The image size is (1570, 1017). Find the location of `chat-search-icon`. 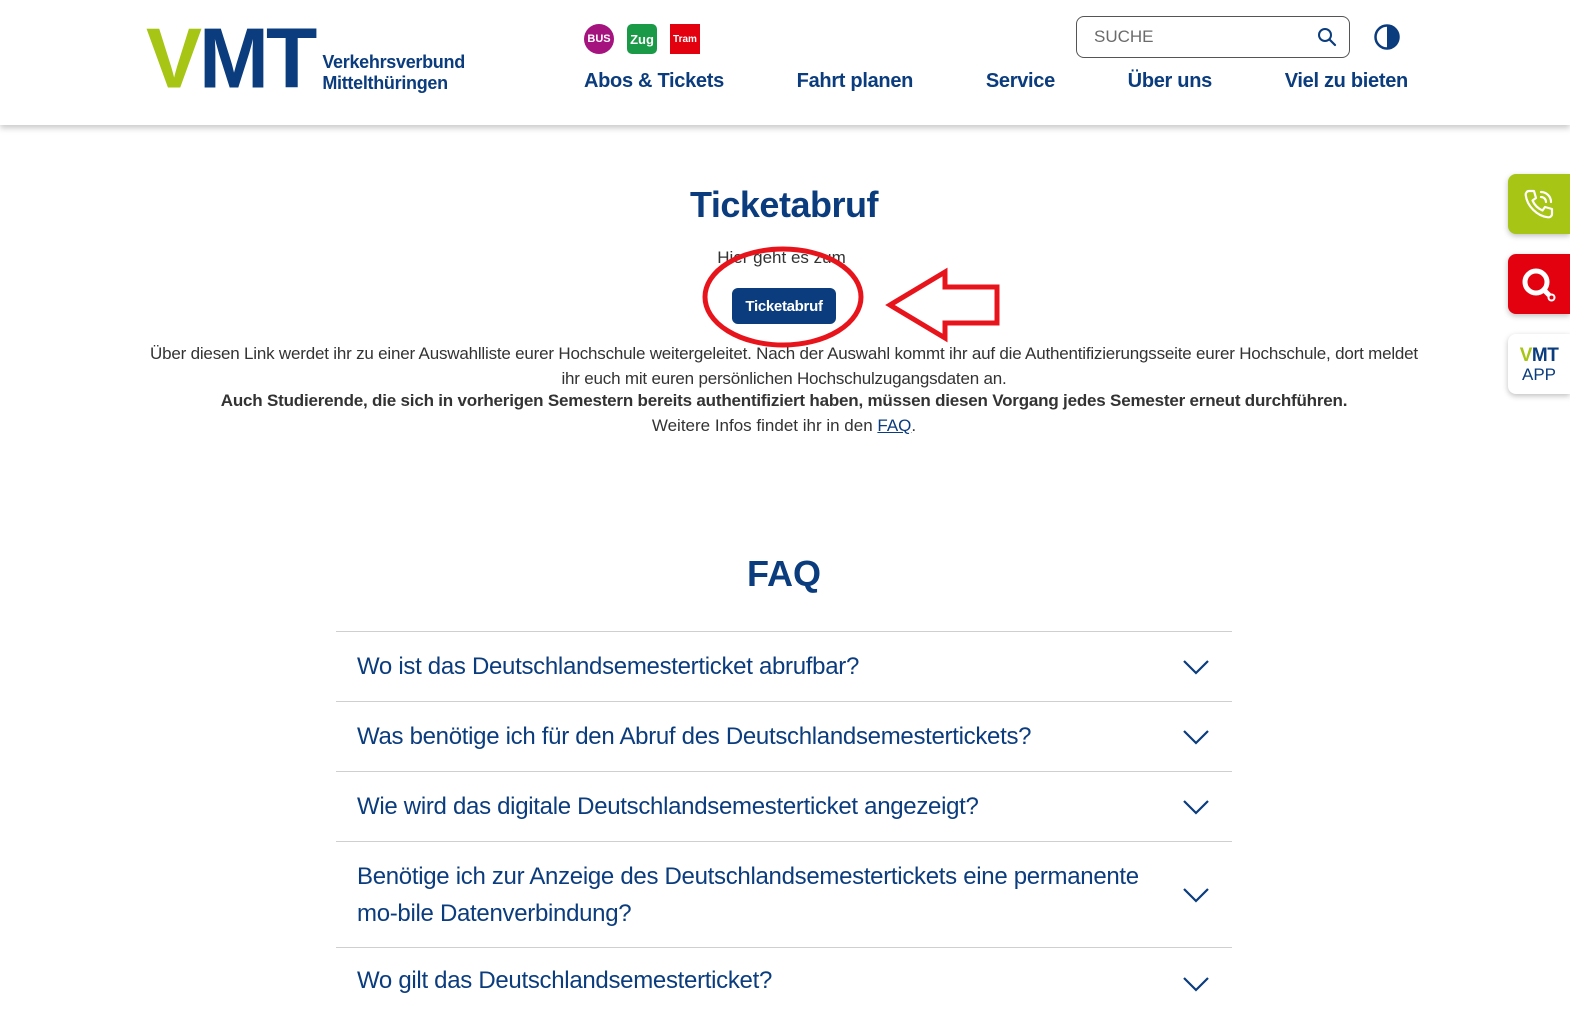

chat-search-icon is located at coordinates (1539, 285).